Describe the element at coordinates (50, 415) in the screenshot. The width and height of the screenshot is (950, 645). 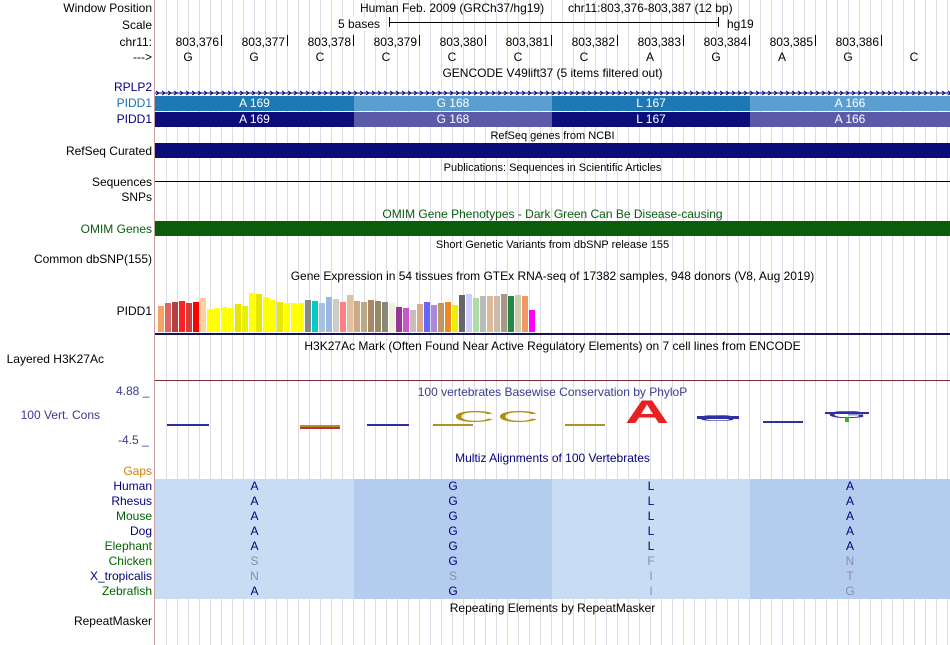
I see `conservation-label: 100 Vert. Cons` at that location.